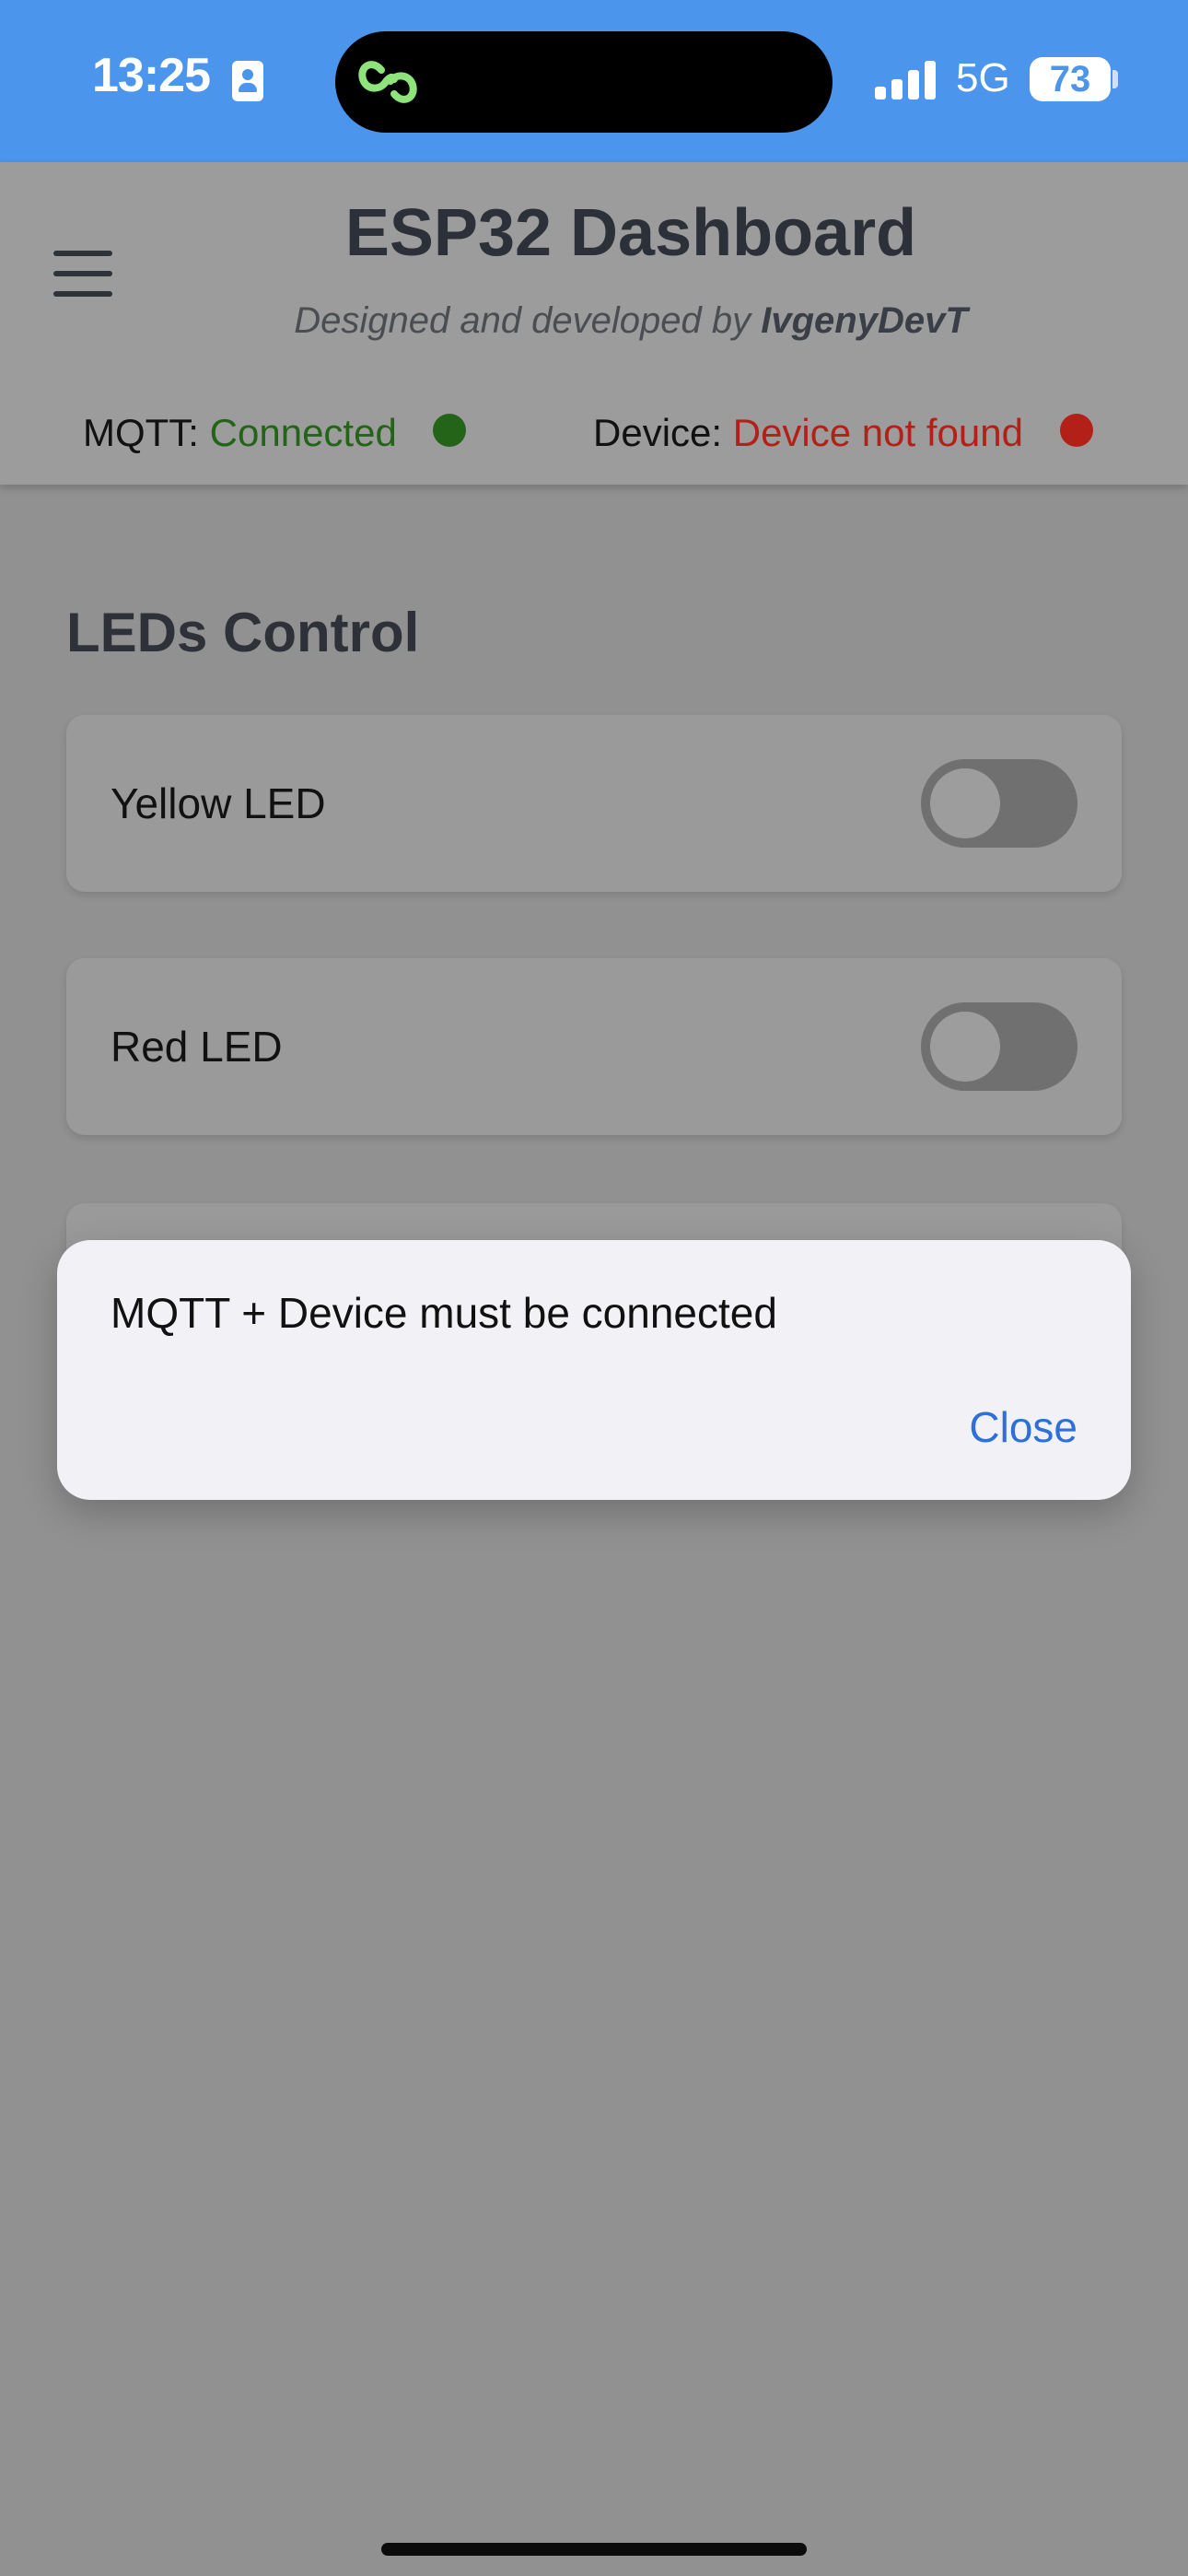 Image resolution: width=1188 pixels, height=2576 pixels. I want to click on led-card-yellow: Yellow LED, so click(594, 803).